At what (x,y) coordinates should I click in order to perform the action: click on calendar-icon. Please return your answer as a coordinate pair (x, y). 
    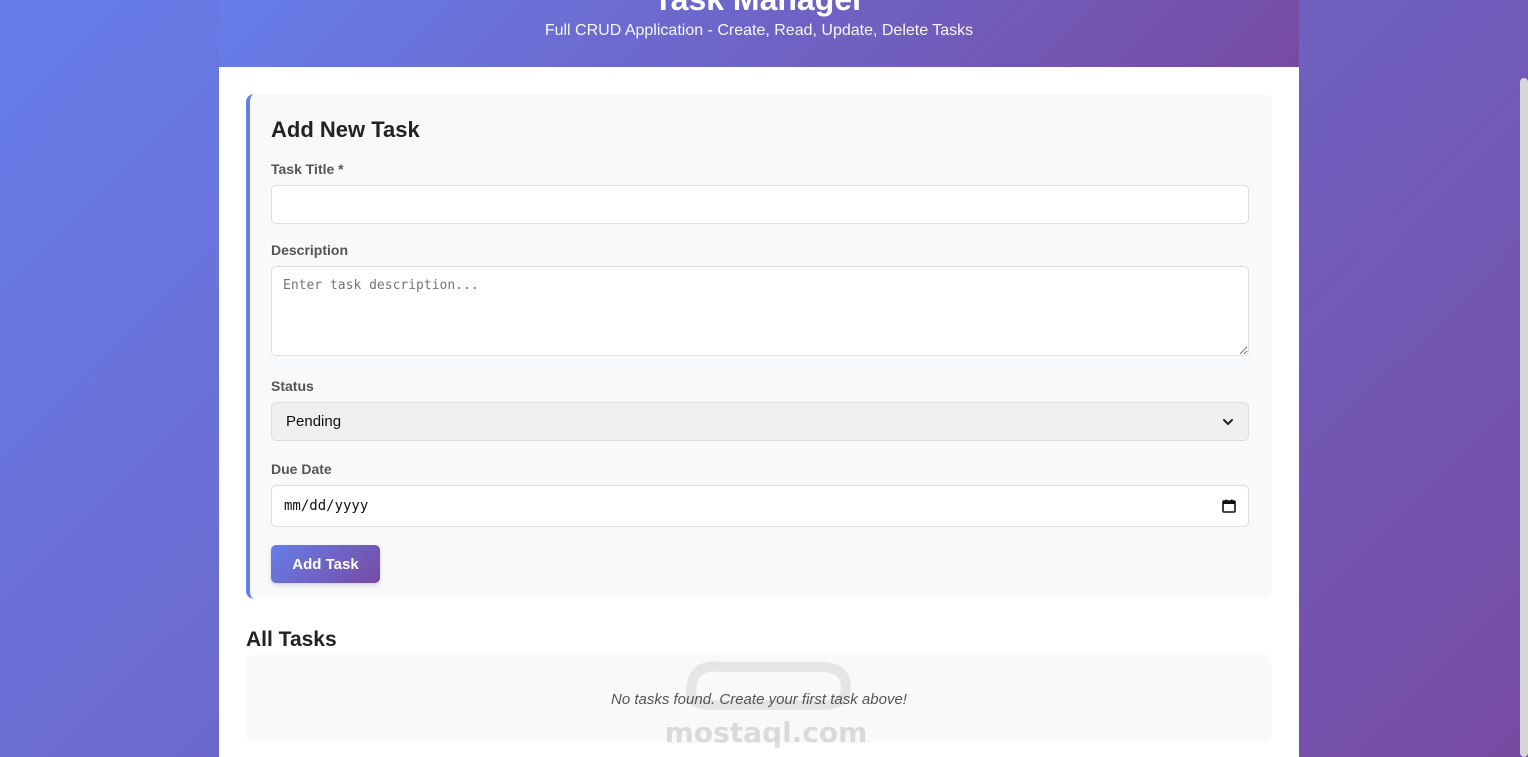
    Looking at the image, I should click on (1229, 506).